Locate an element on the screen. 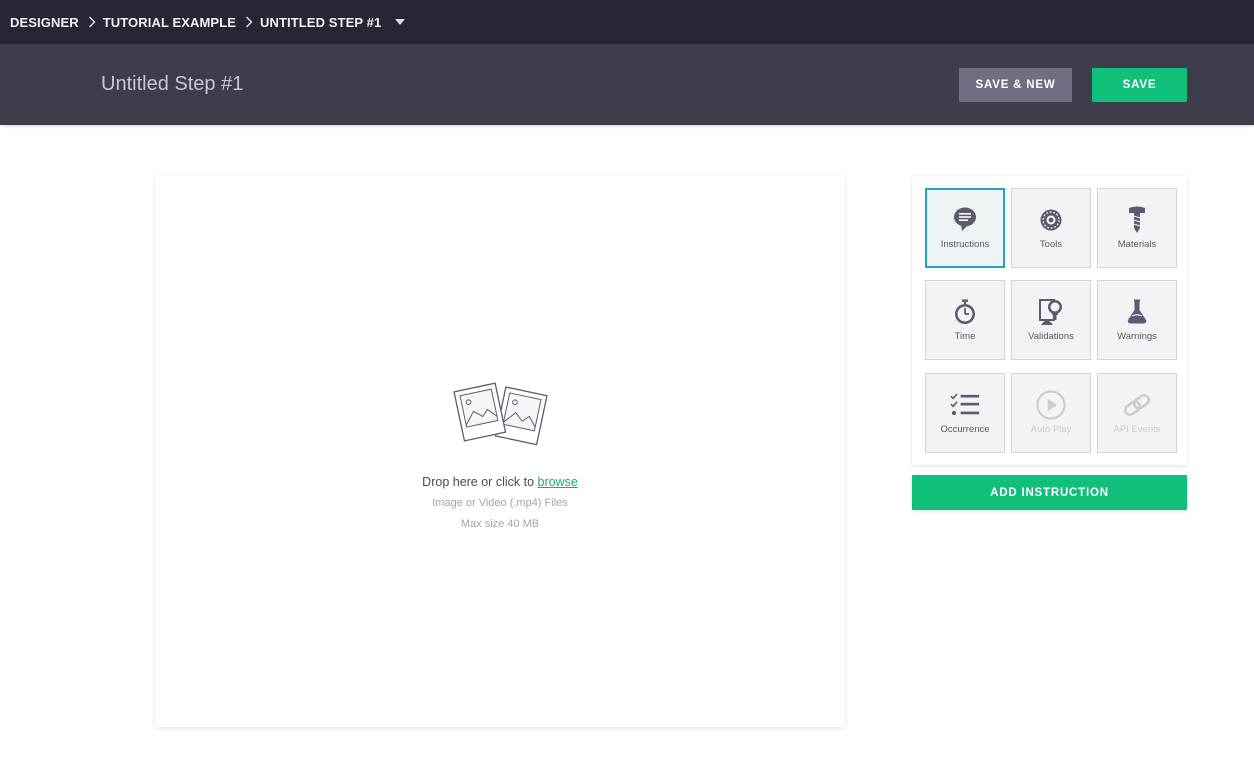 The image size is (1254, 758). tool-label: Validations is located at coordinates (1051, 336).